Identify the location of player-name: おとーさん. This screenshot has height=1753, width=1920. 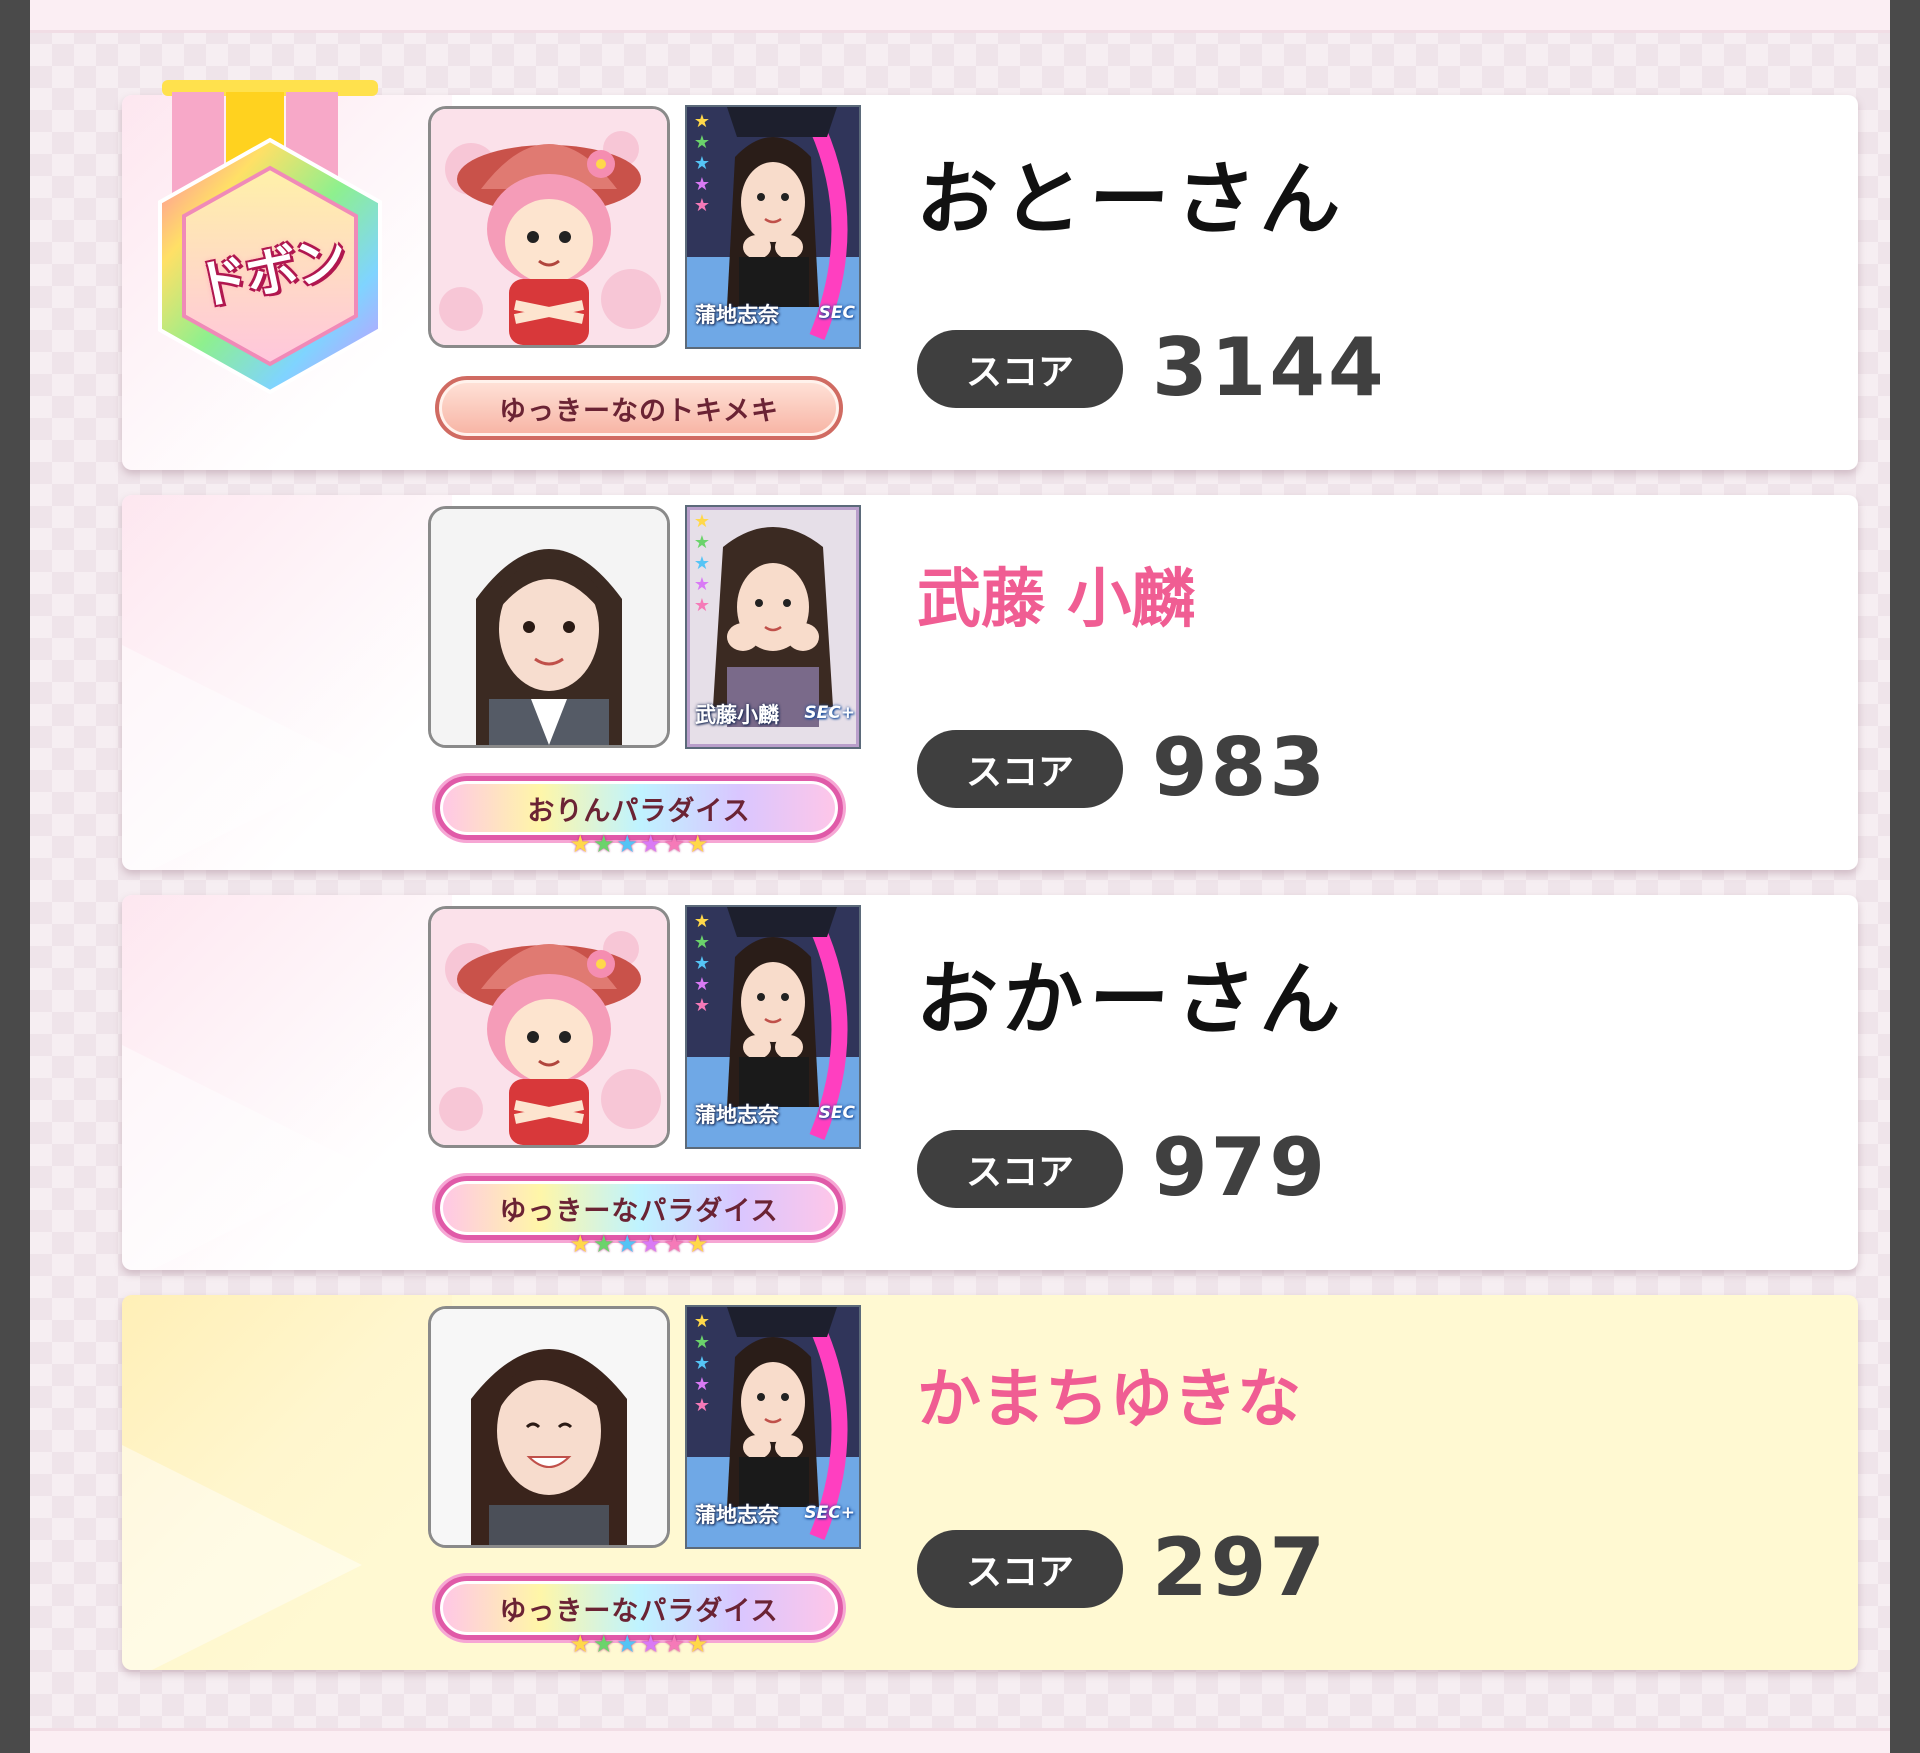
(1132, 199).